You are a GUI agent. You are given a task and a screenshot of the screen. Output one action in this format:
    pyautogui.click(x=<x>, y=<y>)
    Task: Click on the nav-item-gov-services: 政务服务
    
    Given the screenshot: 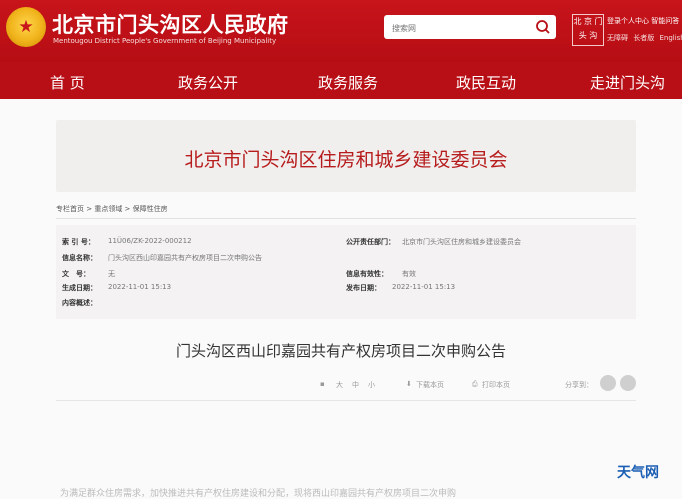 What is the action you would take?
    pyautogui.click(x=348, y=82)
    